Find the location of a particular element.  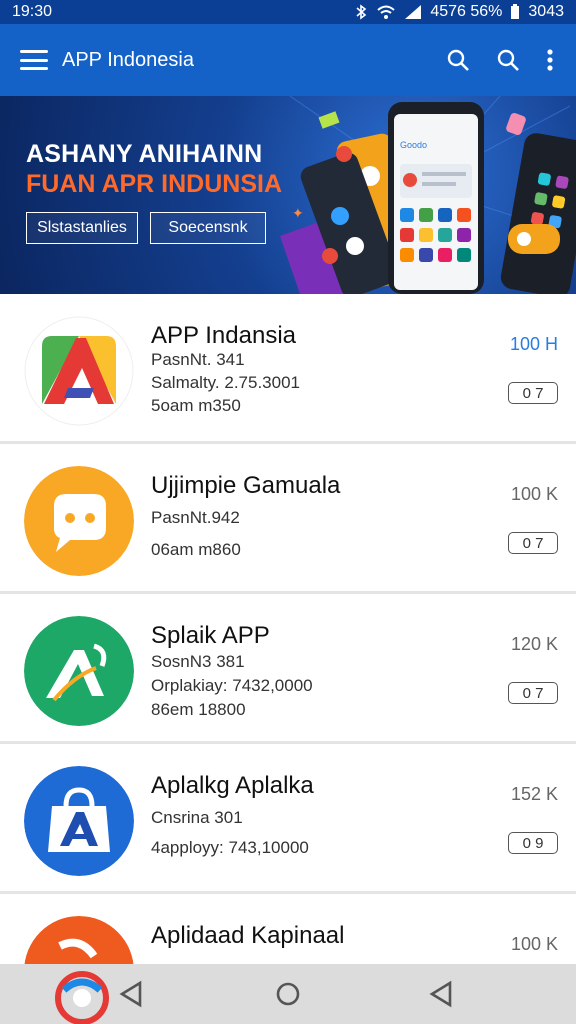

app-title: APP Indonesia is located at coordinates (128, 59).